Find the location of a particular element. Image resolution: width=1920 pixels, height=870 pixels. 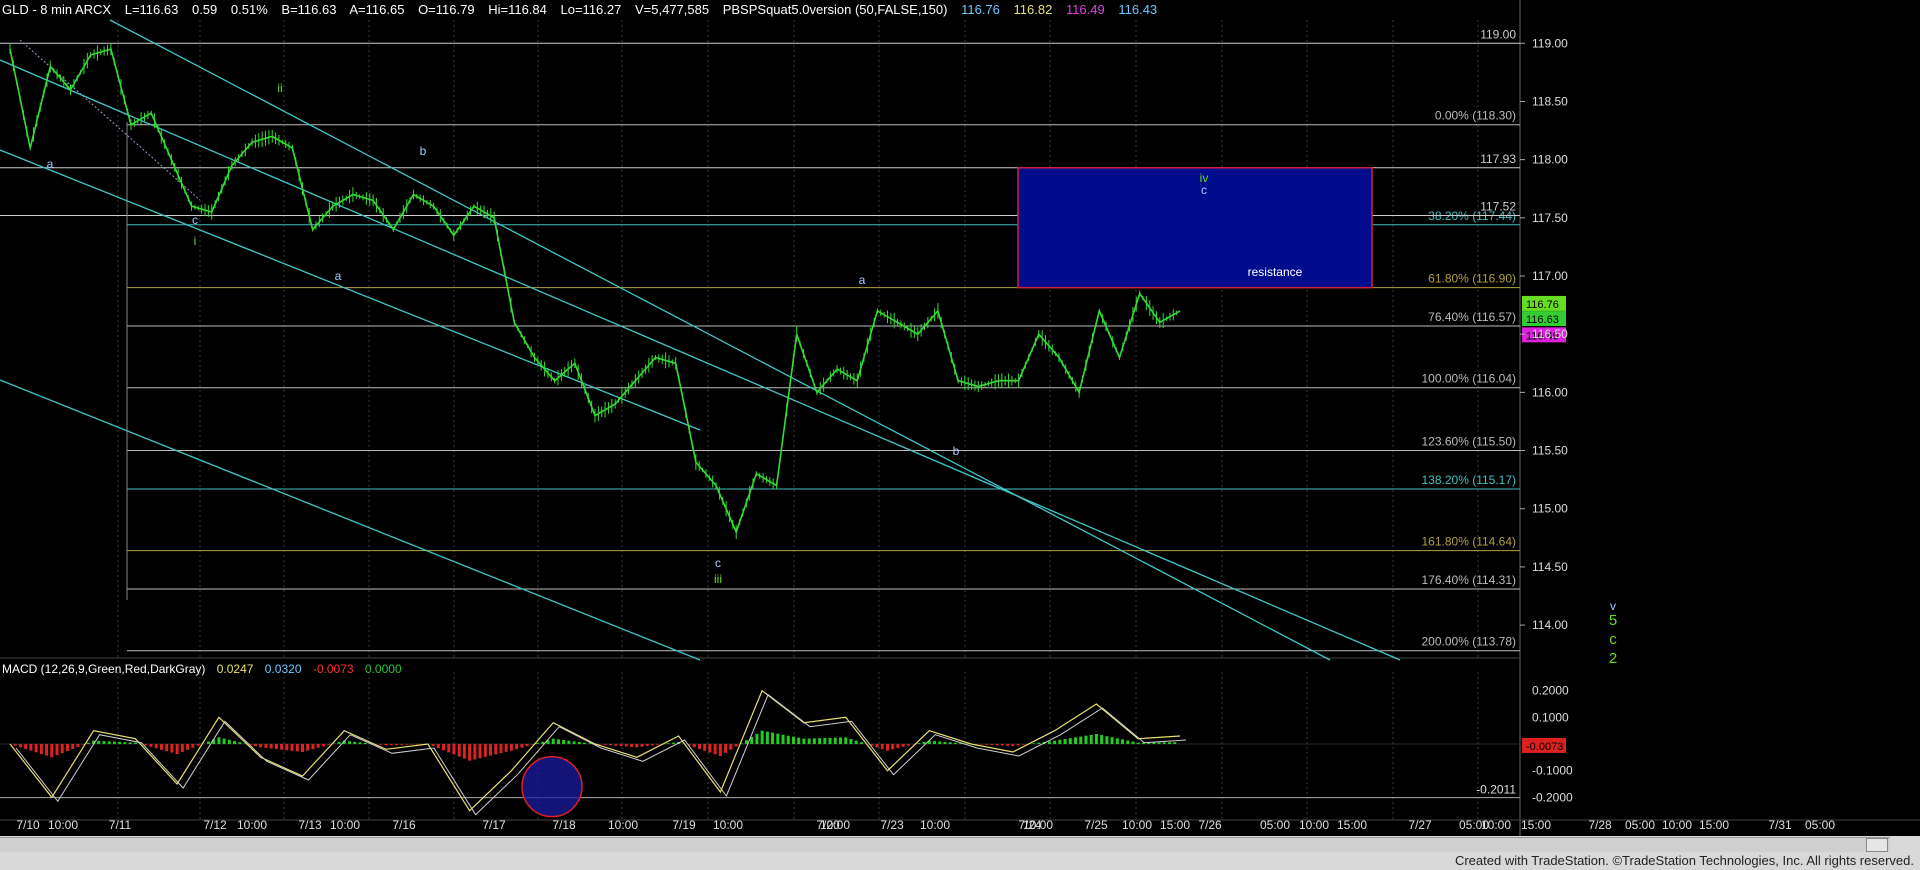

wave-label: ii is located at coordinates (279, 88).